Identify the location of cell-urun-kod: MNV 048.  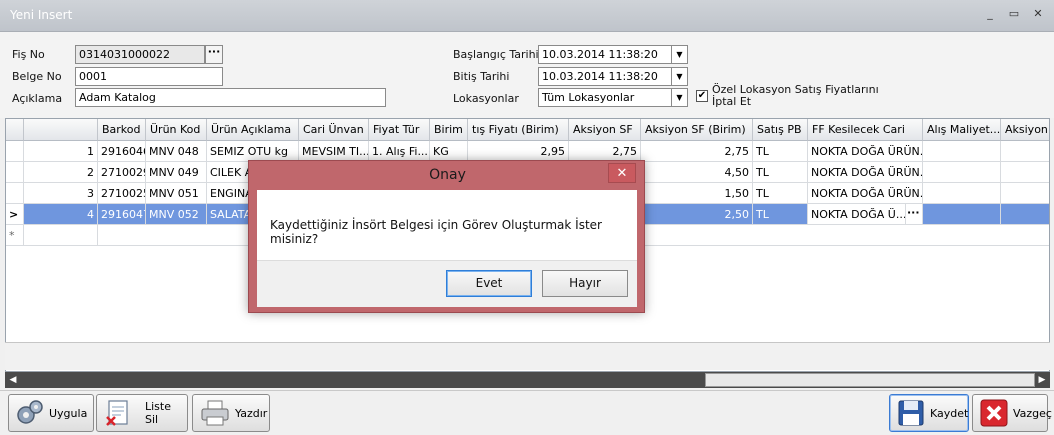
(176, 151).